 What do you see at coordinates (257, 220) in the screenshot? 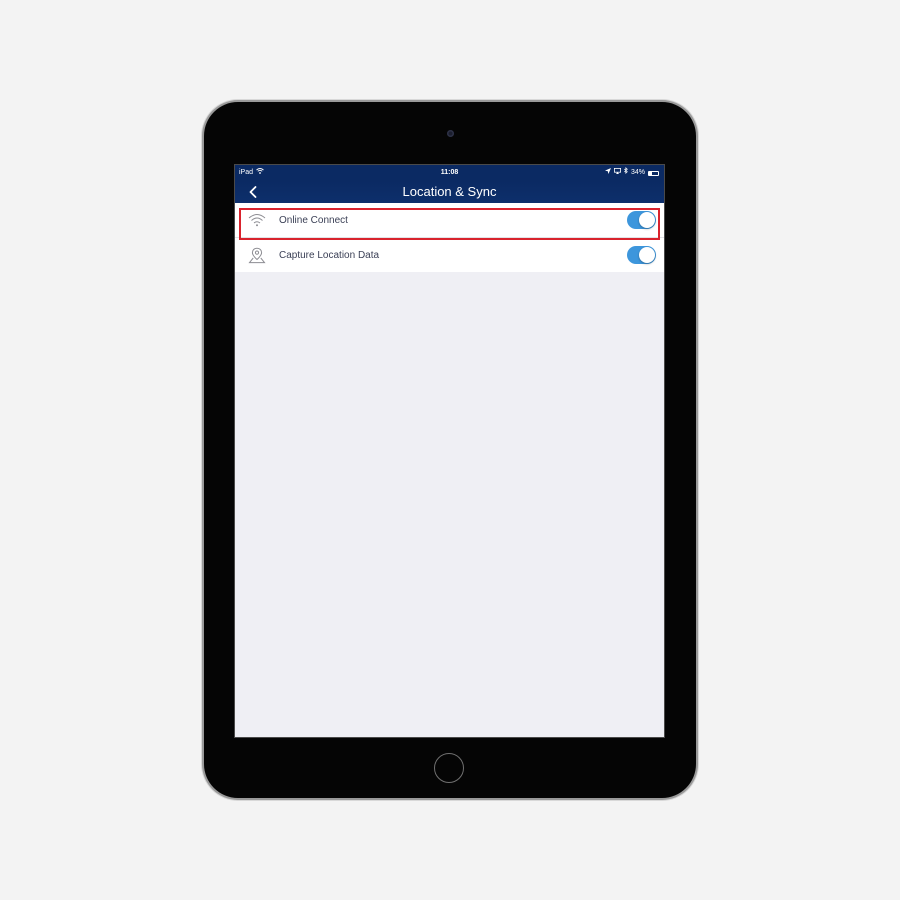
I see `wifi-icon` at bounding box center [257, 220].